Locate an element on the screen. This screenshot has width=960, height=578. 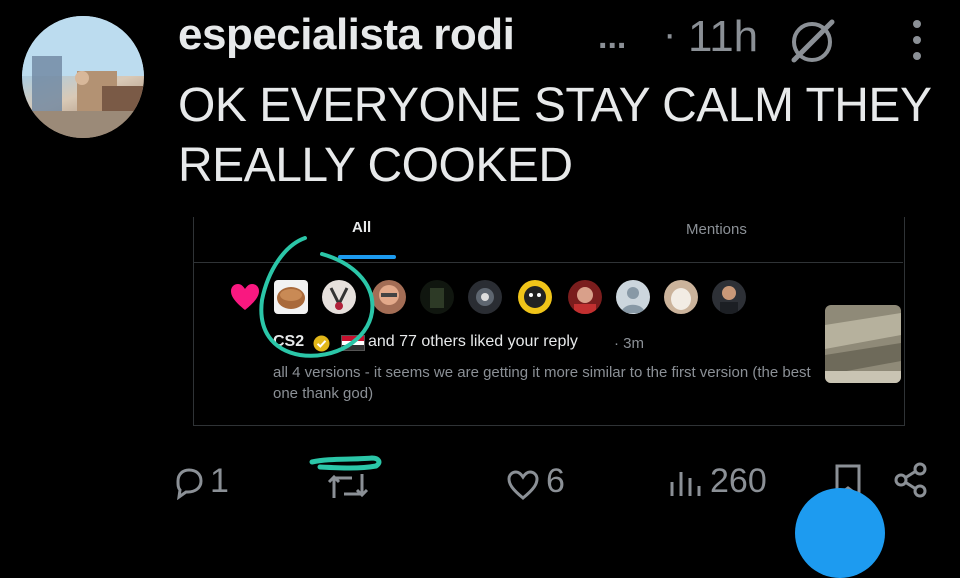
liker-name: CS2 is located at coordinates (289, 341).